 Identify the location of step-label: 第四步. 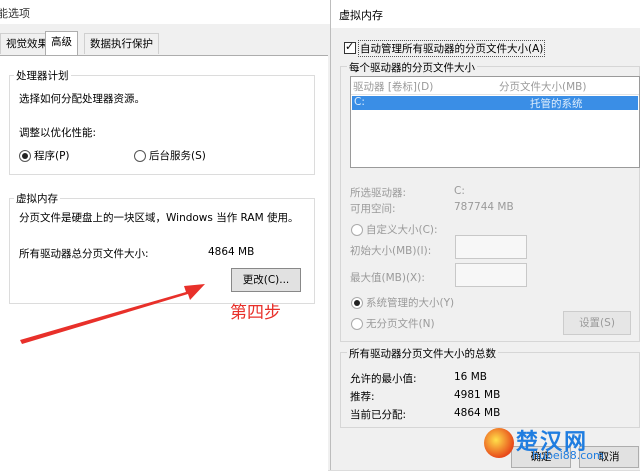
(255, 313).